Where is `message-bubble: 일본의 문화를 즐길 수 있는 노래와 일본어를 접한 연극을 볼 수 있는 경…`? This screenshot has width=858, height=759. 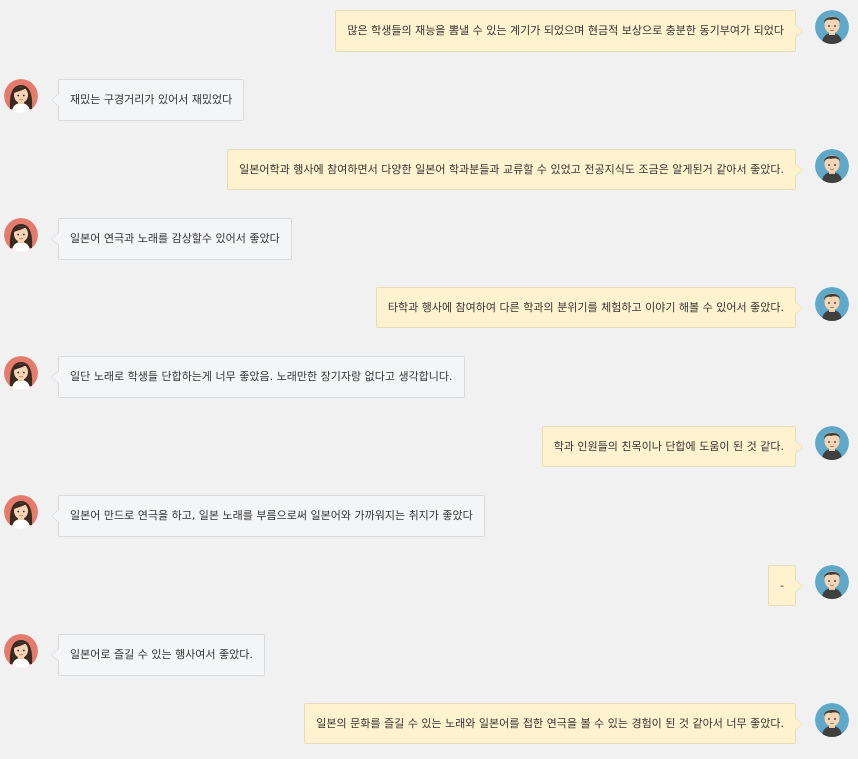 message-bubble: 일본의 문화를 즐길 수 있는 노래와 일본어를 접한 연극을 볼 수 있는 경… is located at coordinates (553, 723).